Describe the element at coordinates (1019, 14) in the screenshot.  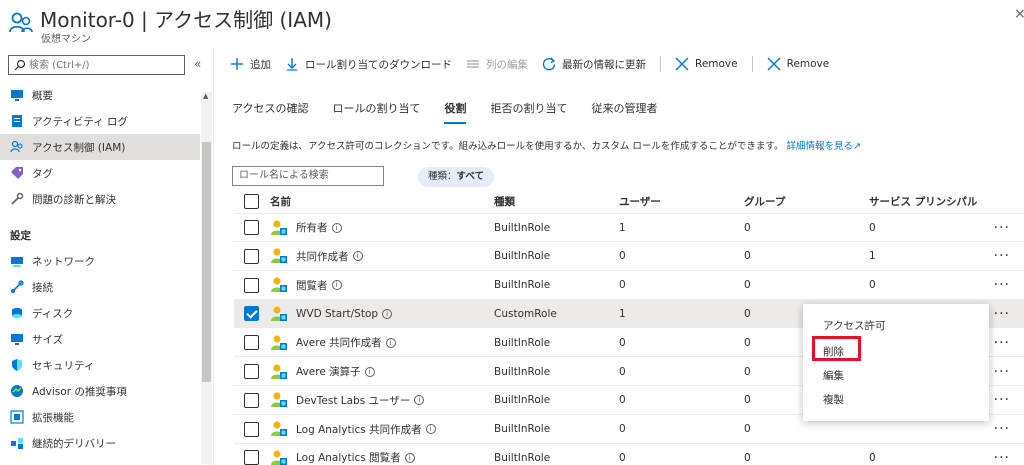
I see `close-icon: ×` at that location.